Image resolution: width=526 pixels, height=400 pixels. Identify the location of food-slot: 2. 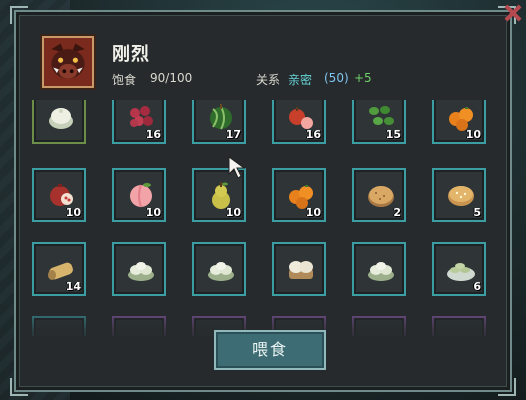
(379, 195).